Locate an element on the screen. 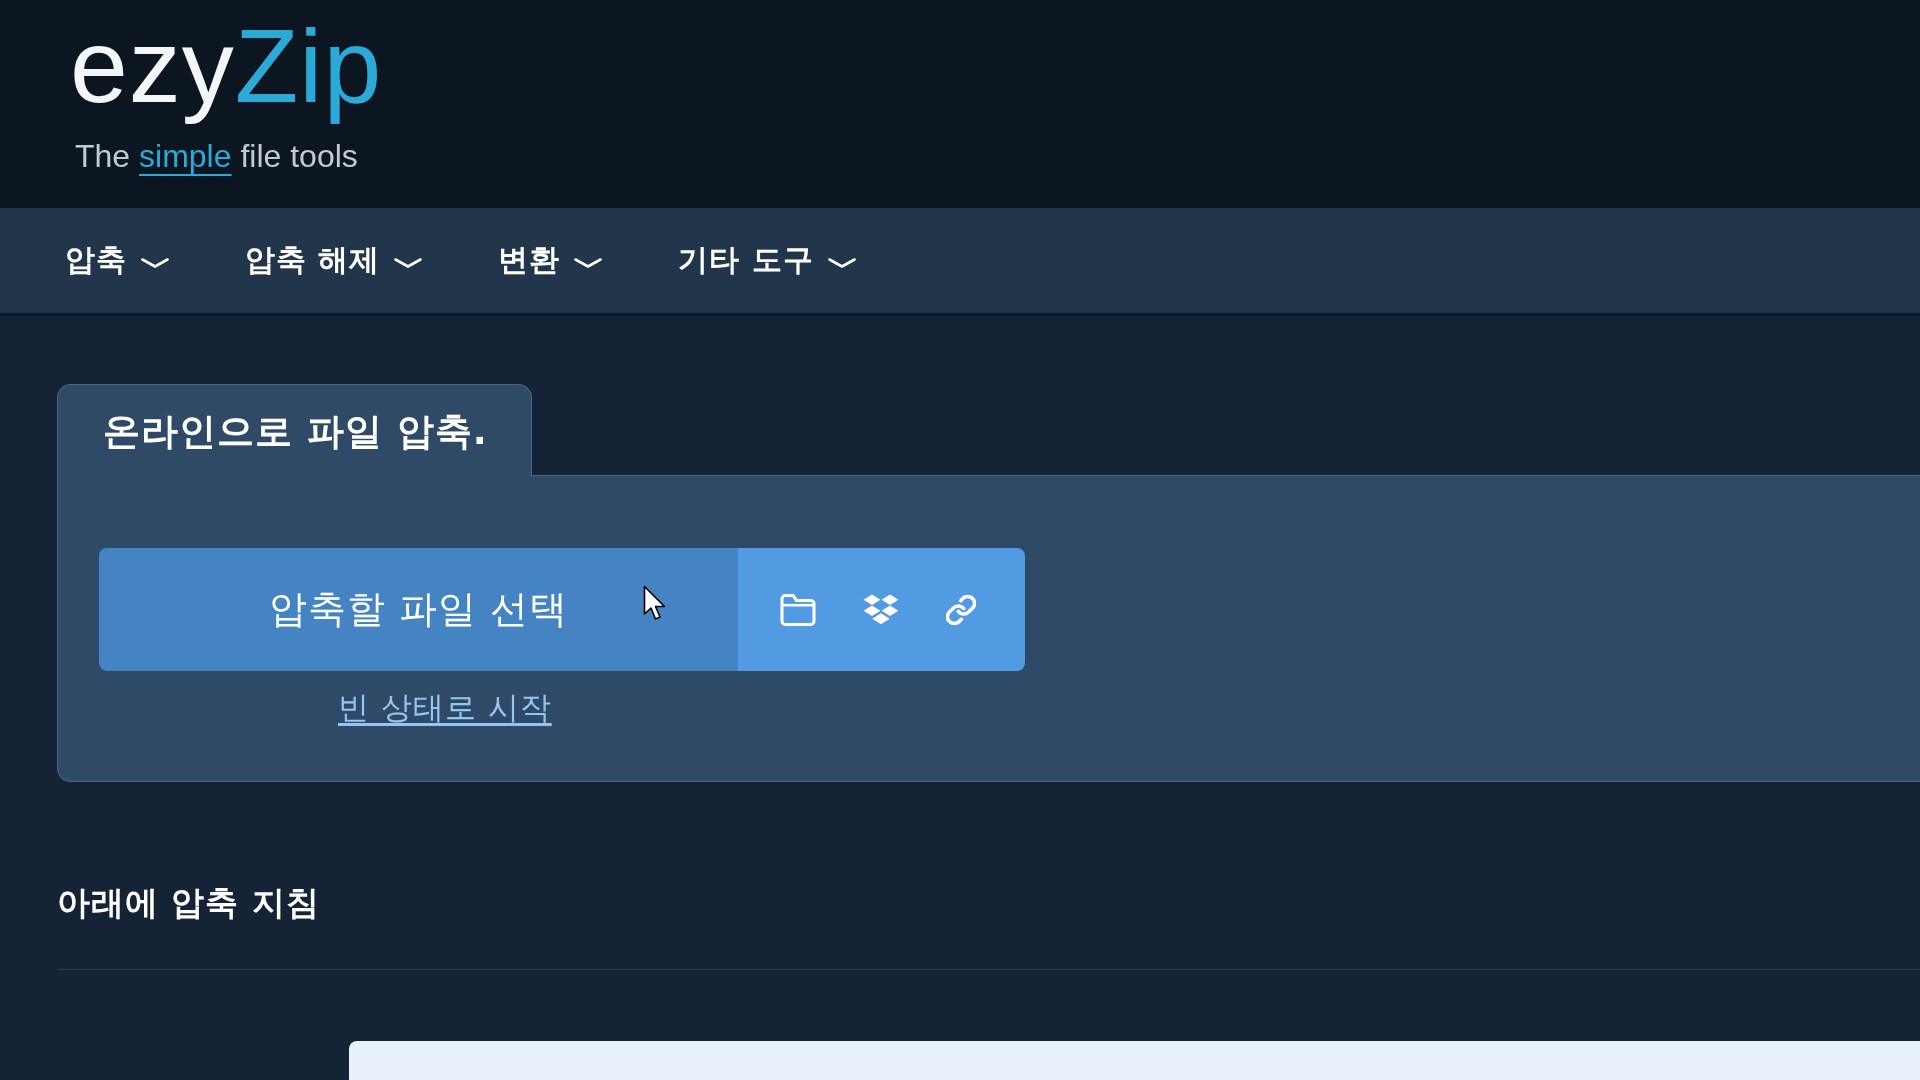 Image resolution: width=1920 pixels, height=1080 pixels. logo-tagline: The simple file tools is located at coordinates (217, 156).